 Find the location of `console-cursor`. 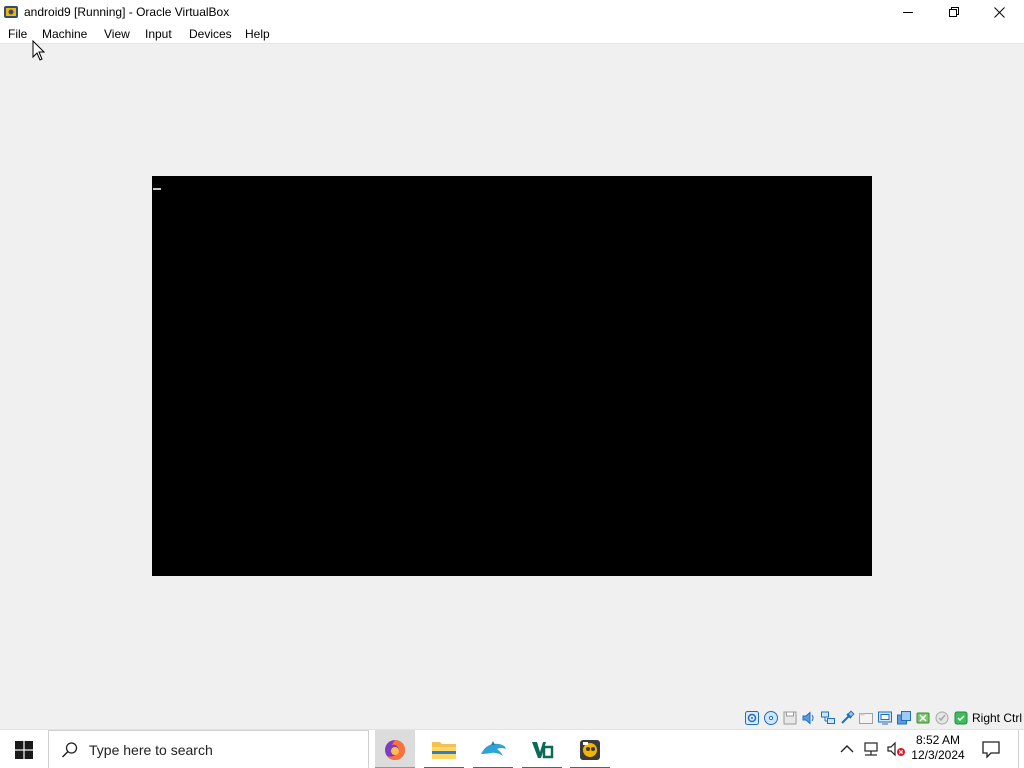

console-cursor is located at coordinates (157, 189).